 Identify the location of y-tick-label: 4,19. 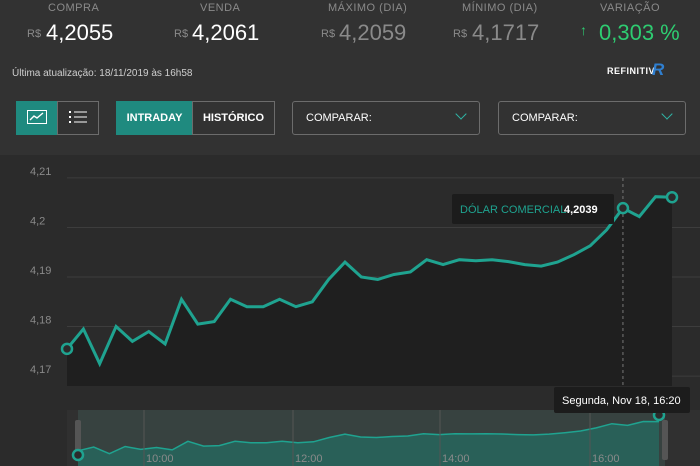
(40, 271).